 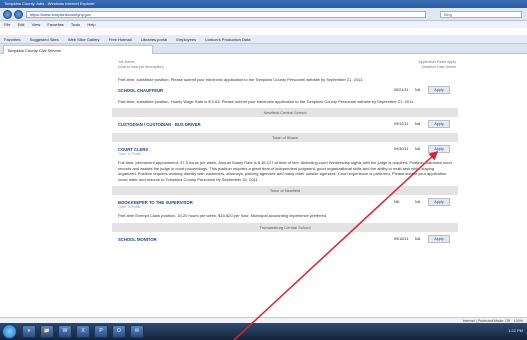 I want to click on job-title-link: SCHOOL CHAUFFEUR, so click(x=140, y=90).